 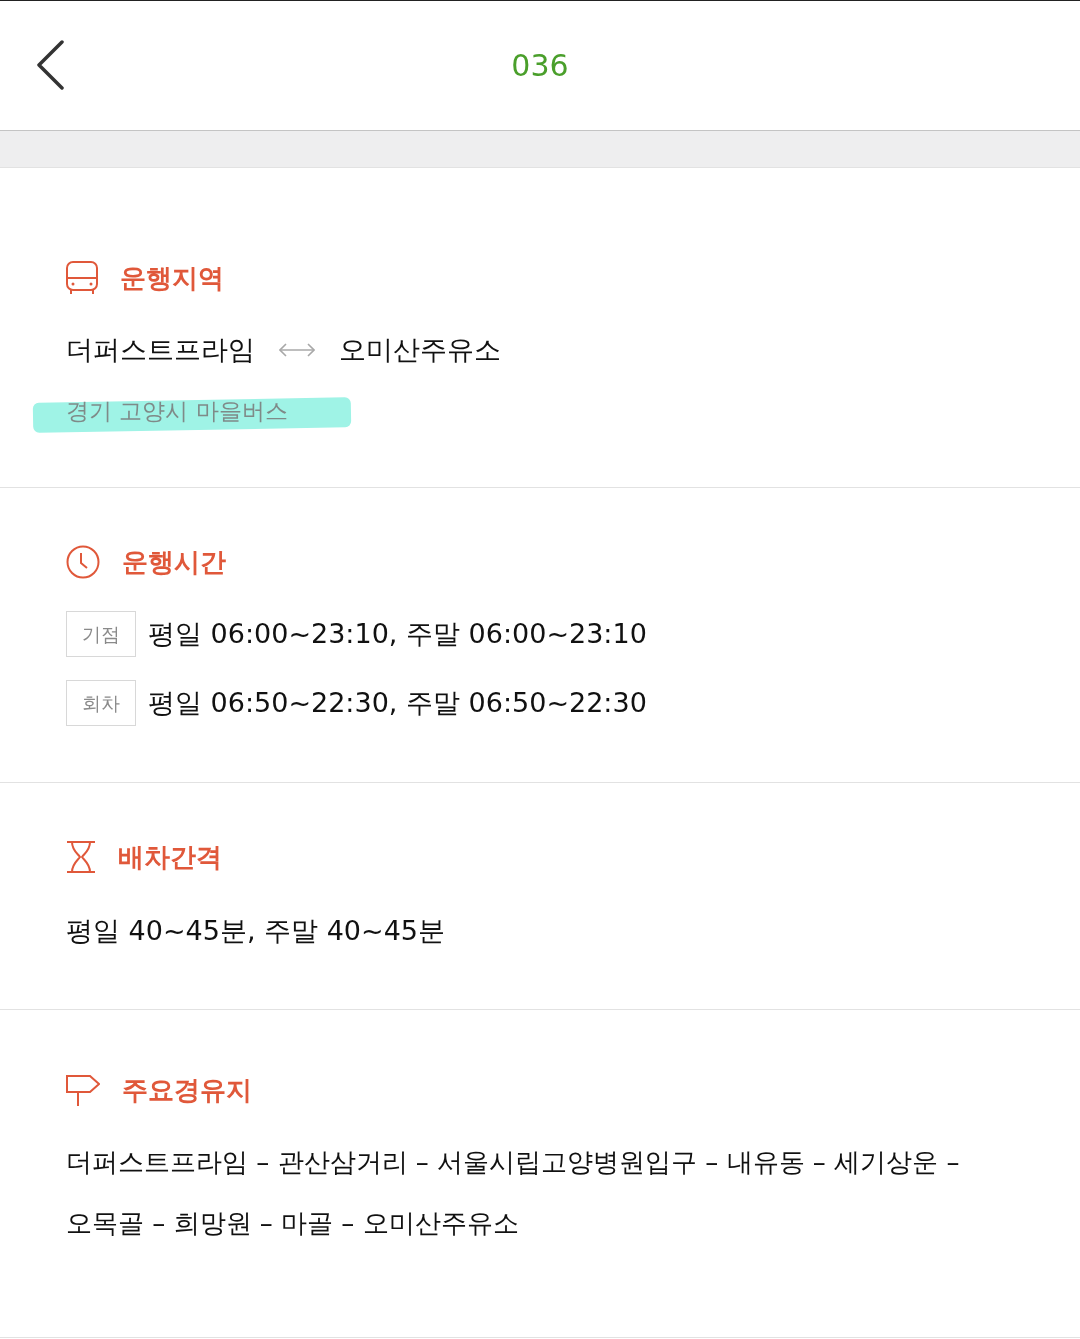 I want to click on clock-icon, so click(x=83, y=562).